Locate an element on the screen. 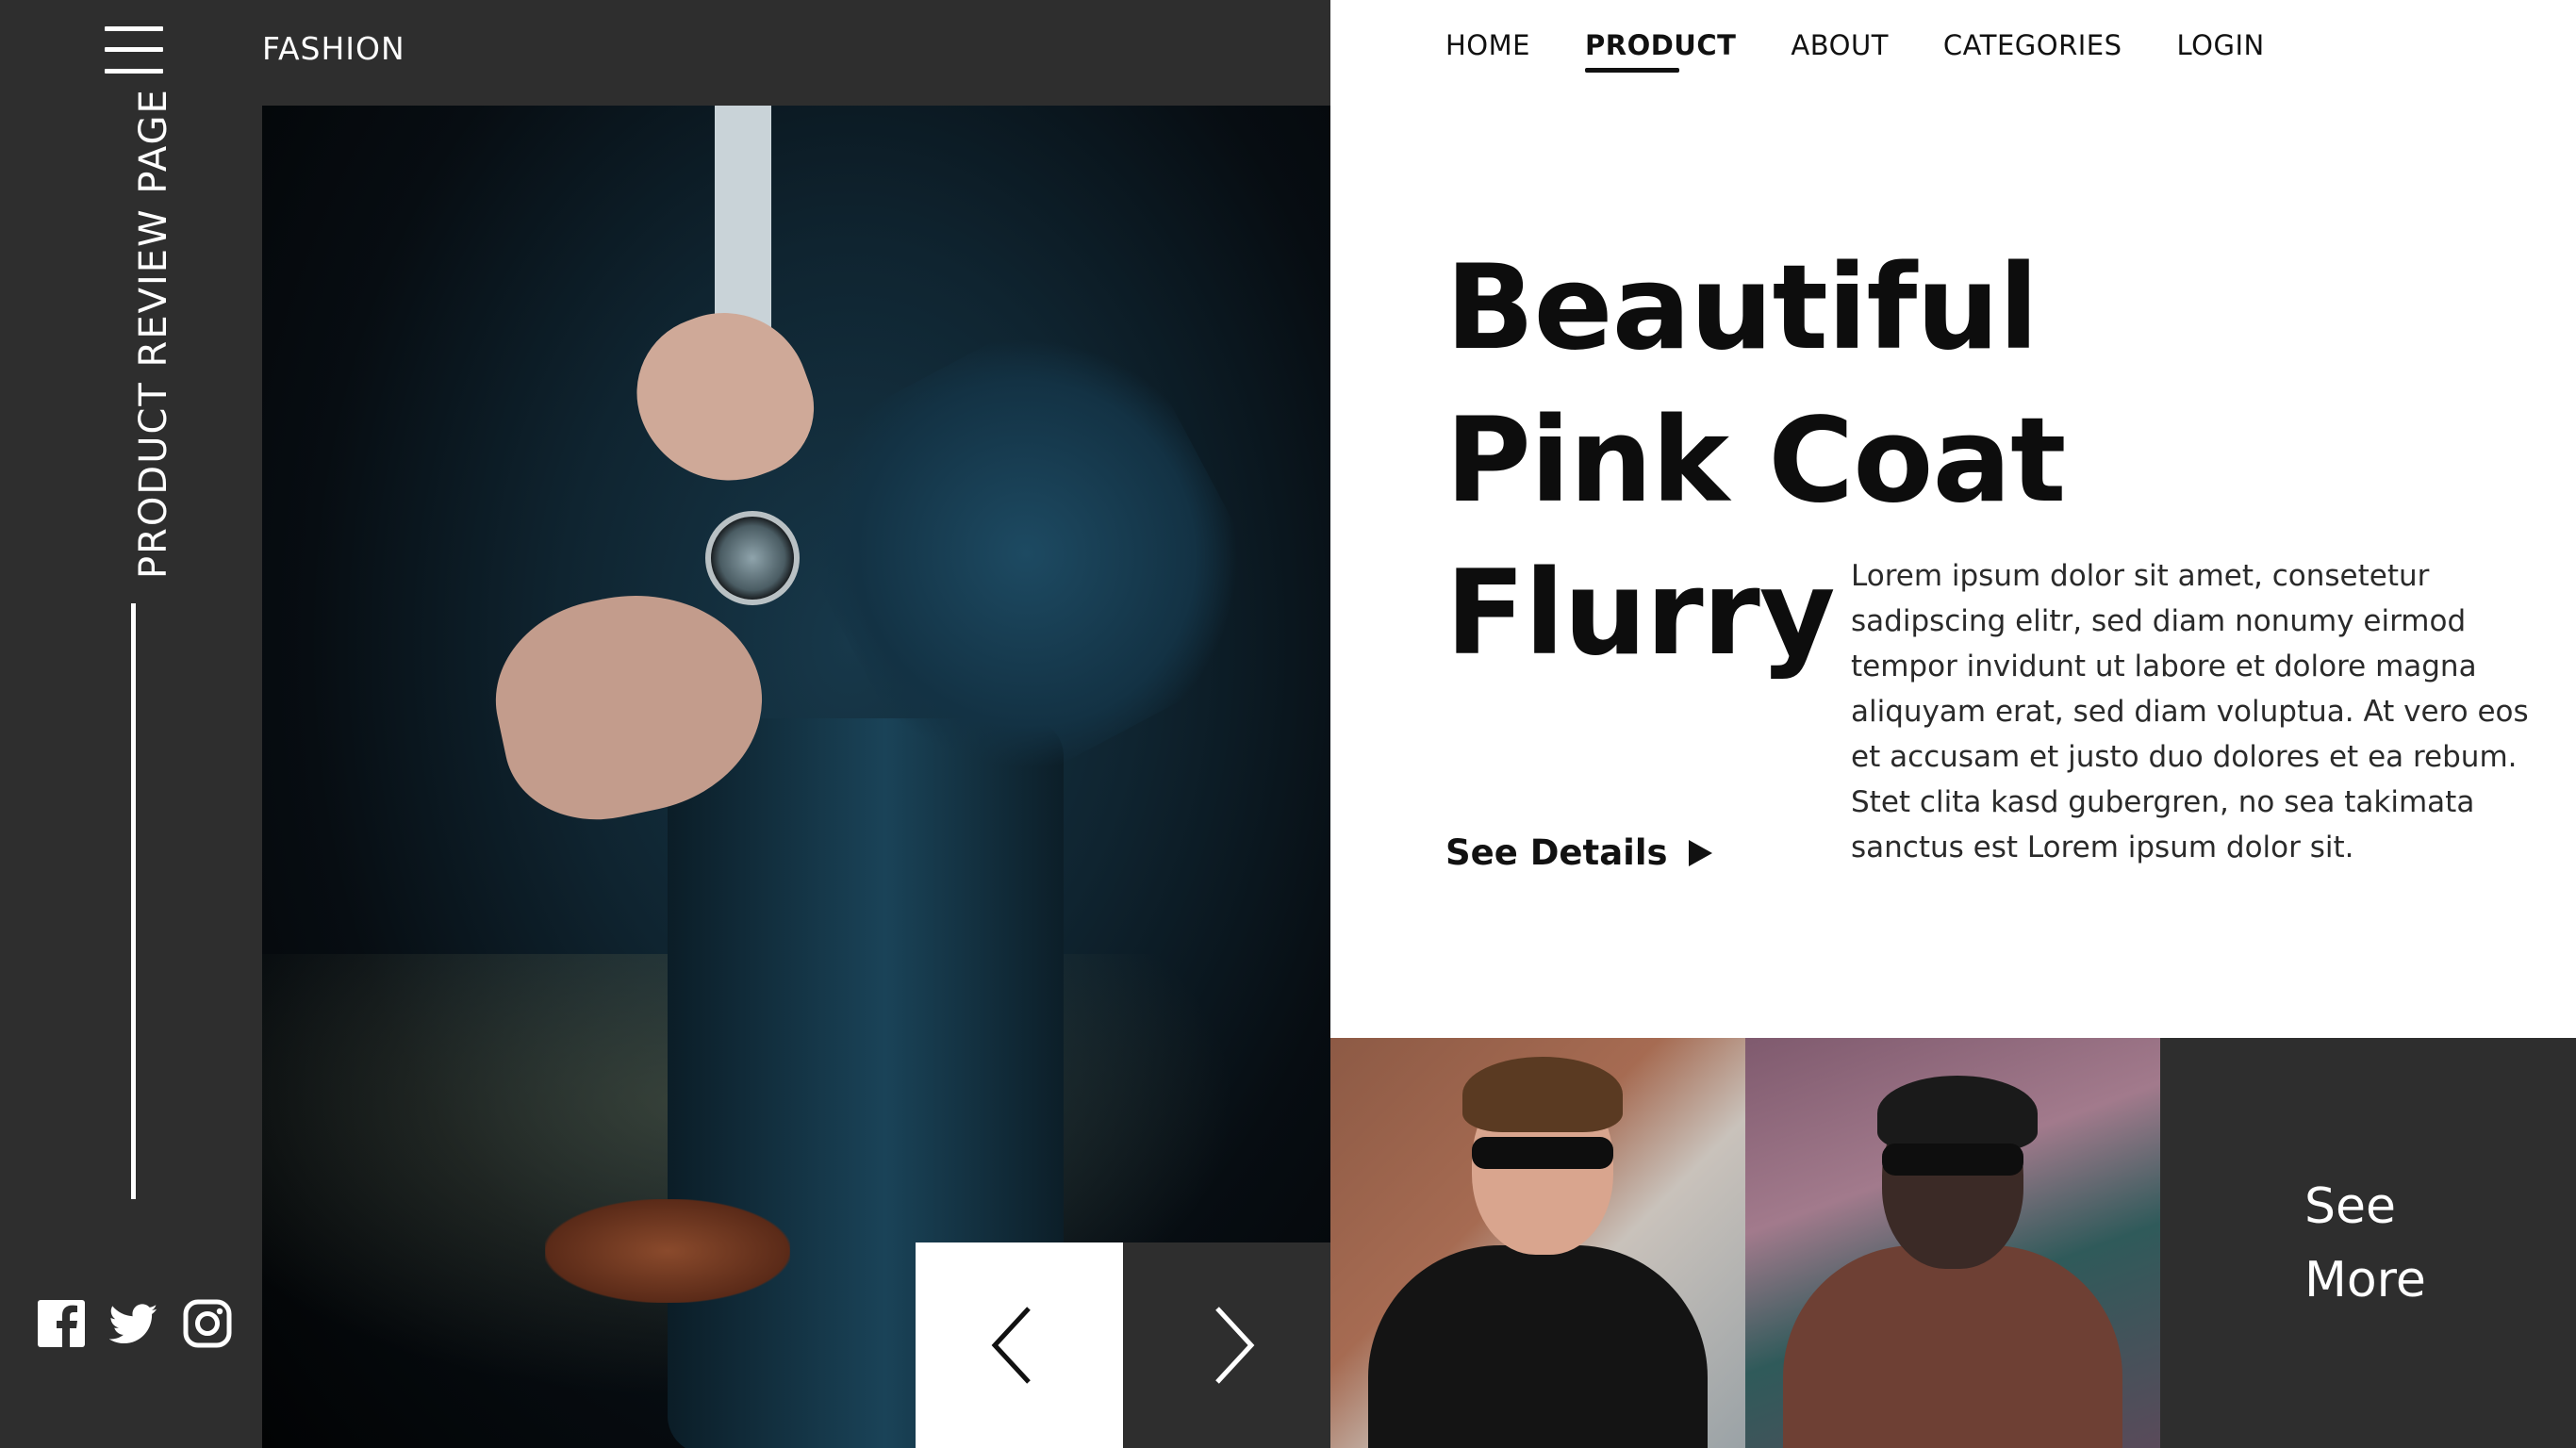 This screenshot has height=1448, width=2576. nav-about: ABOUT is located at coordinates (1840, 45).